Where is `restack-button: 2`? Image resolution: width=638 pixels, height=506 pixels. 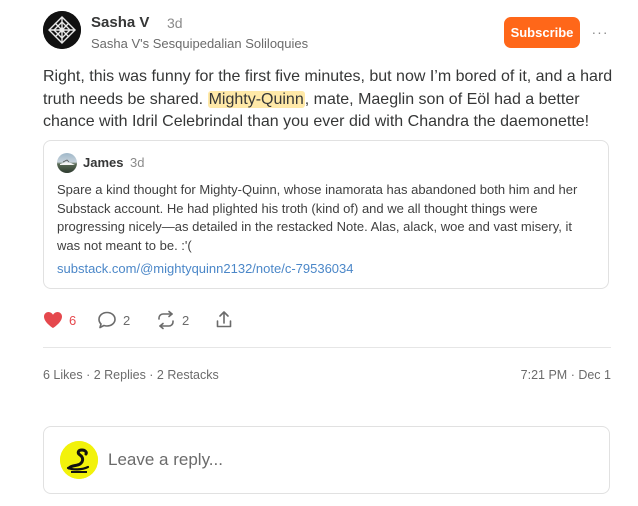 restack-button: 2 is located at coordinates (172, 320).